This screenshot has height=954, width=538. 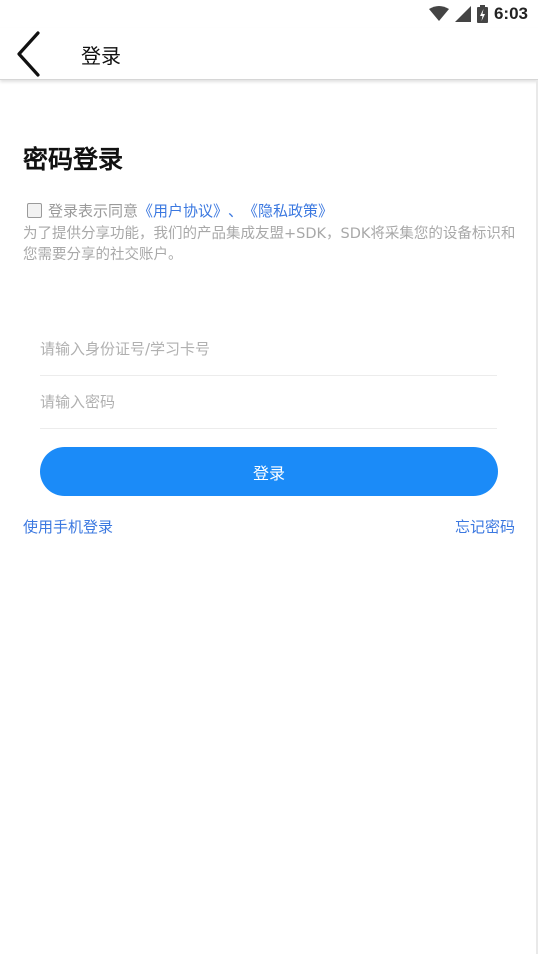 I want to click on agreement-checkbox, so click(x=34, y=210).